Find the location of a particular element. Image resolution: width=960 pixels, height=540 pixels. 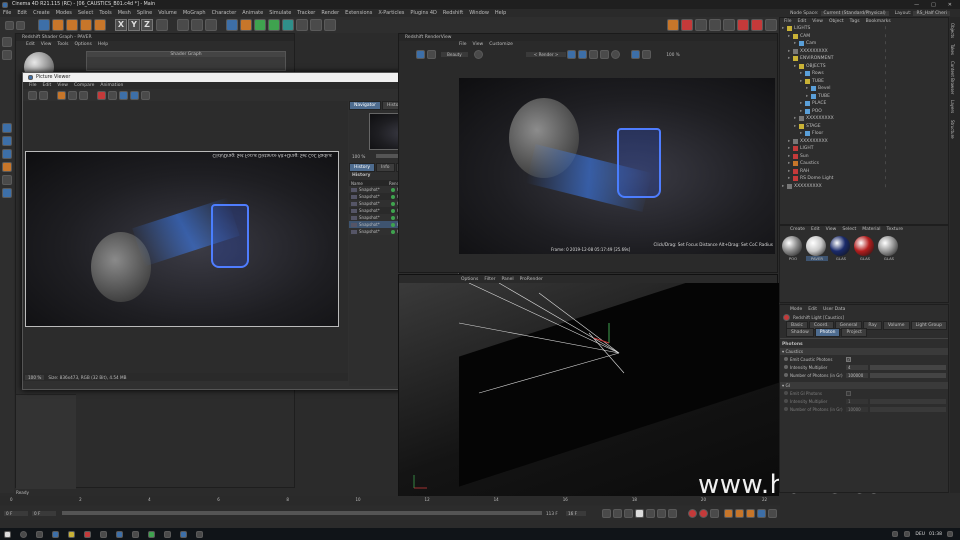

taskbar-app-7-icon is located at coordinates (151, 534).